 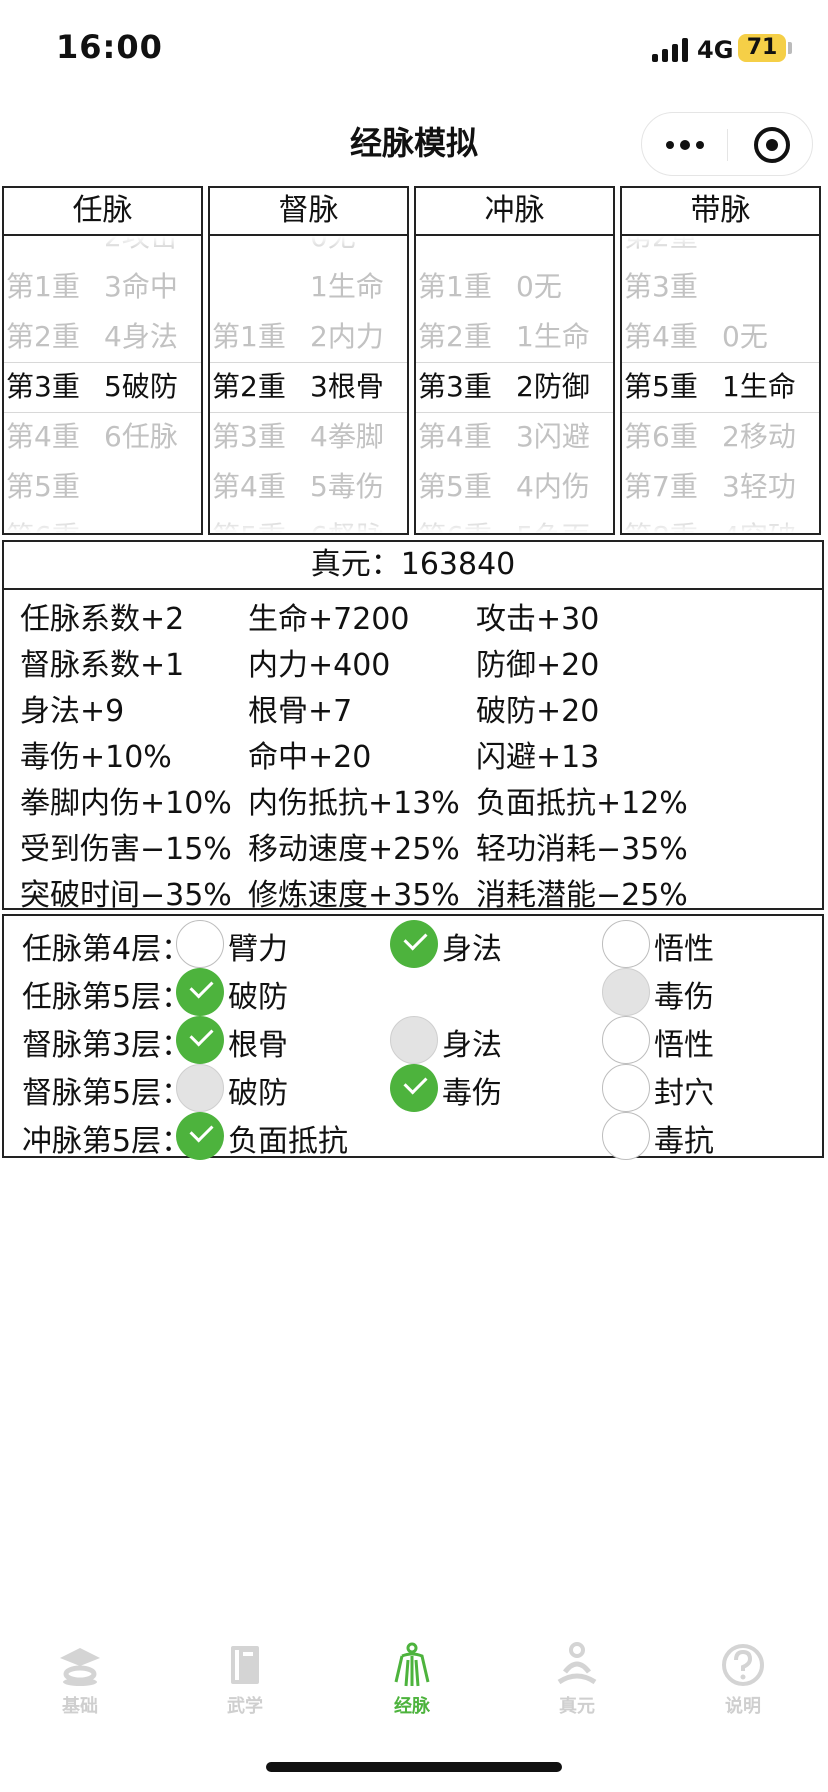 What do you see at coordinates (102, 437) in the screenshot?
I see `picker-row: 第4重 6任脉` at bounding box center [102, 437].